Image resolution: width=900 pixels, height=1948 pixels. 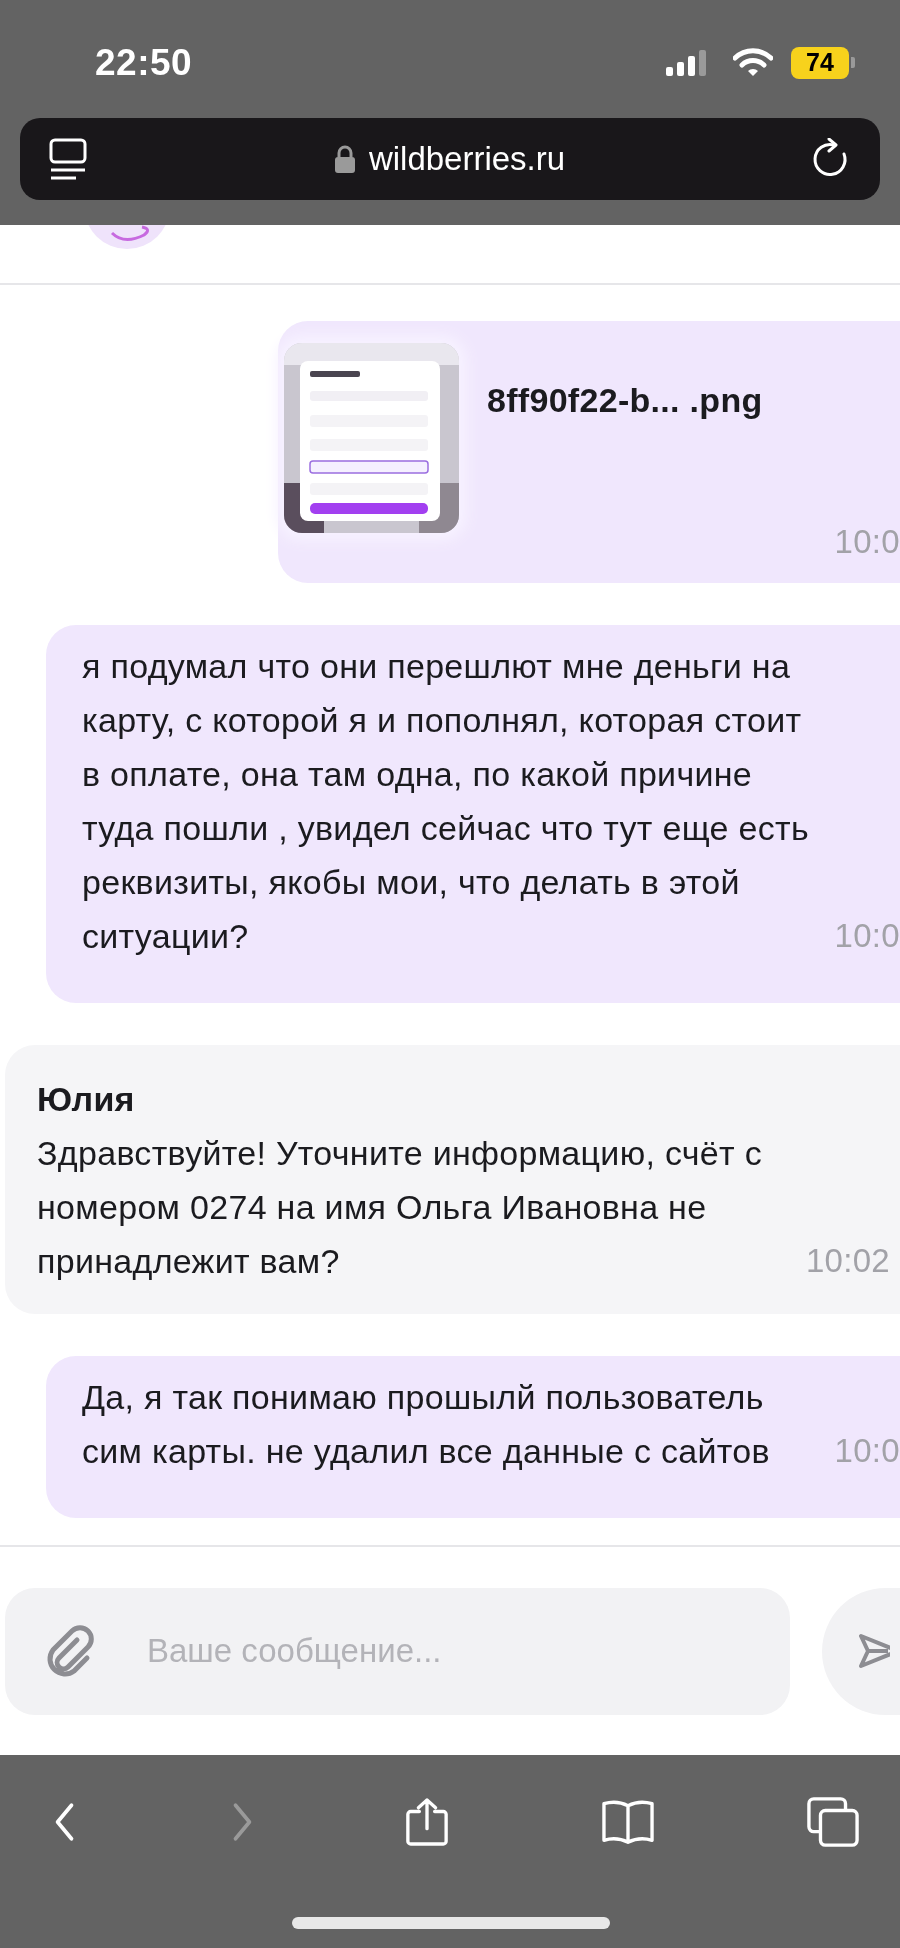 What do you see at coordinates (467, 159) in the screenshot?
I see `url-text: wildberries.ru` at bounding box center [467, 159].